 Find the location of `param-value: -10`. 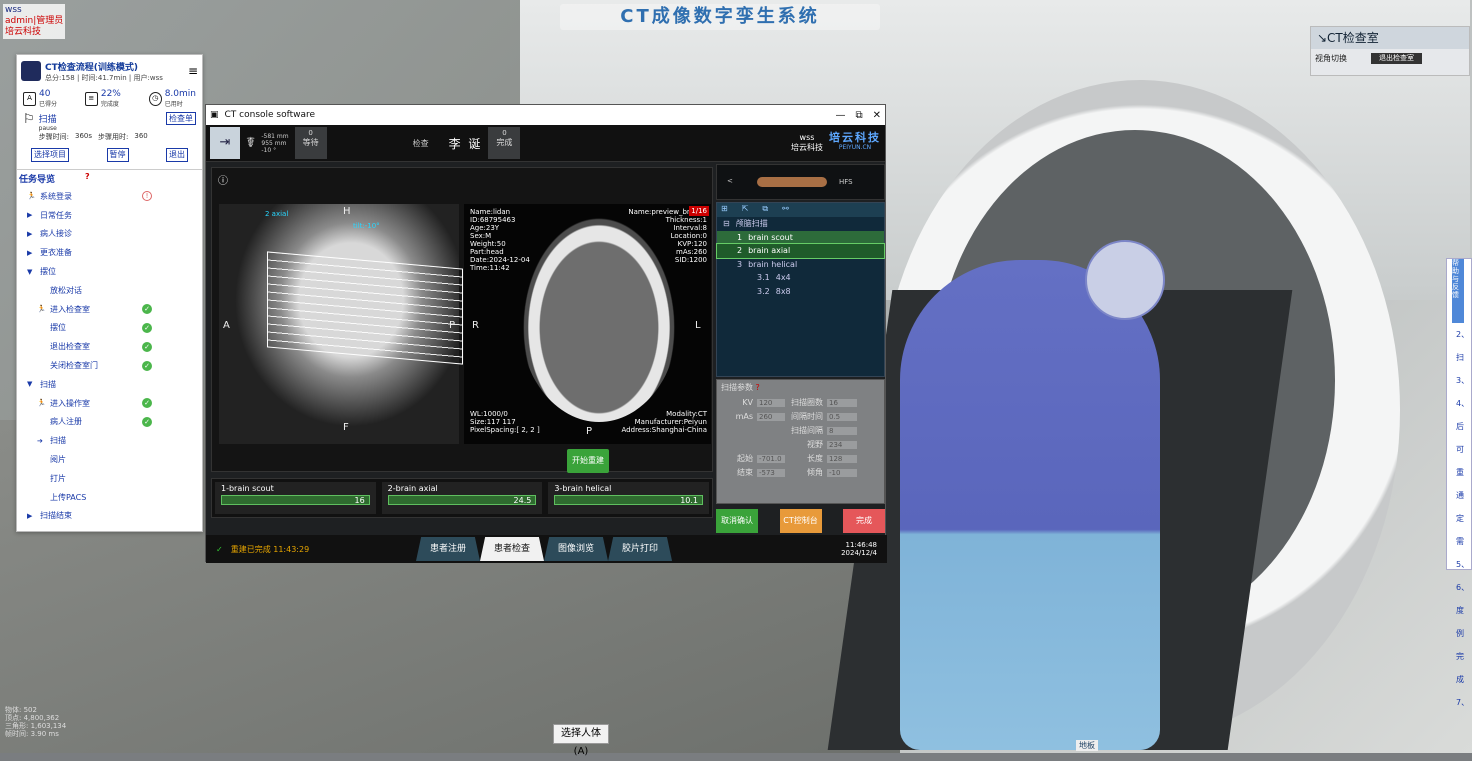

param-value: -10 is located at coordinates (842, 472).